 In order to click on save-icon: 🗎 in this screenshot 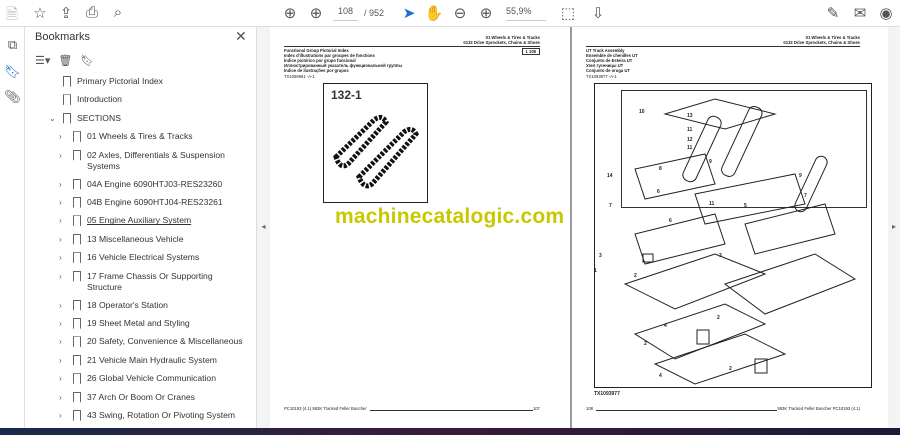, I will do `click(12, 16)`.